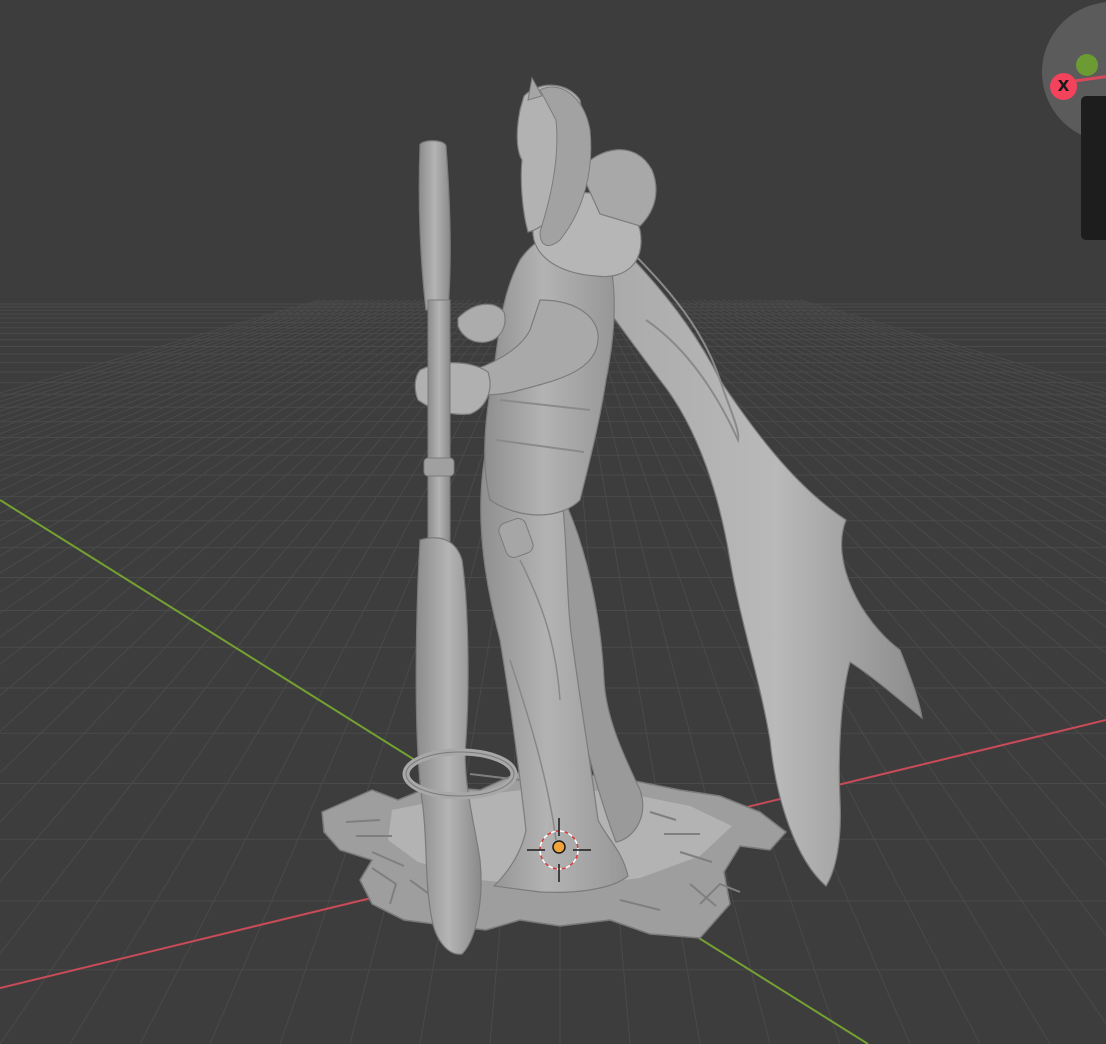 The height and width of the screenshot is (1044, 1106). What do you see at coordinates (1087, 65) in the screenshot?
I see `gizmo-y-axis-ball` at bounding box center [1087, 65].